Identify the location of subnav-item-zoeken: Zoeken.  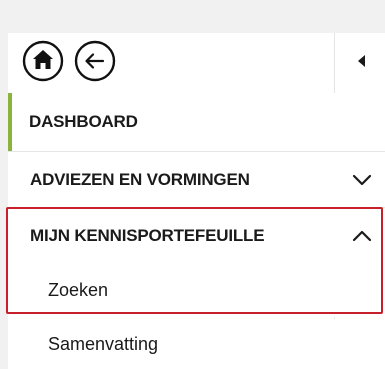
(196, 290).